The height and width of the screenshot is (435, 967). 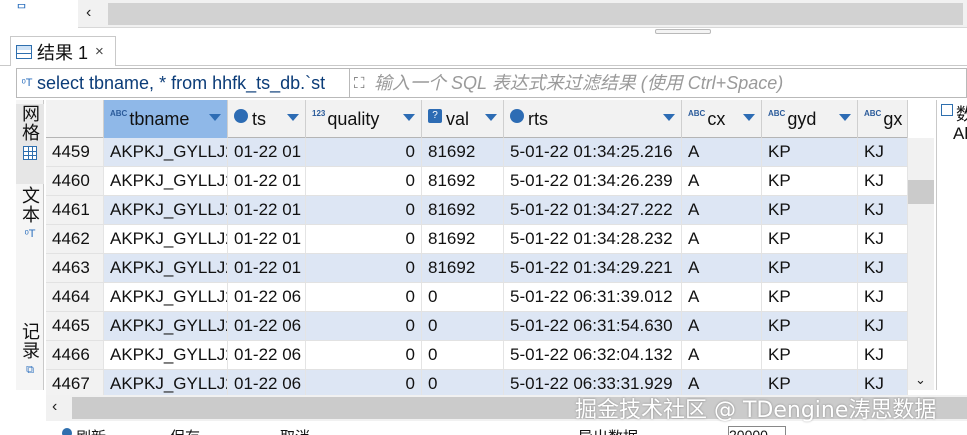 I want to click on tab-record-view: 记录 ⧉, so click(x=30, y=355).